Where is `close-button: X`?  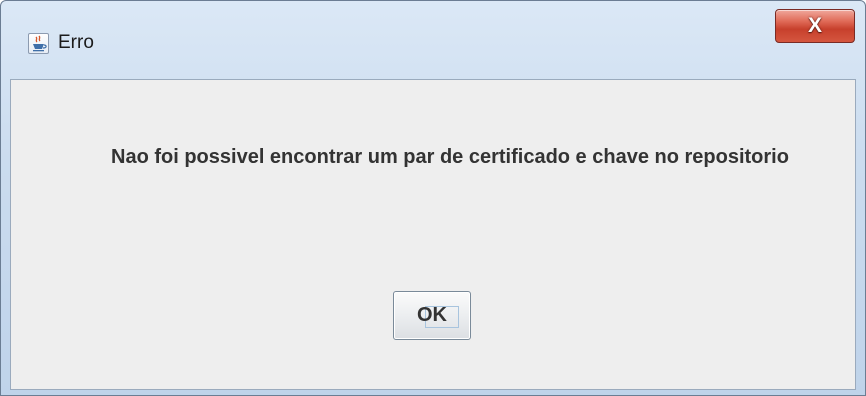 close-button: X is located at coordinates (815, 26).